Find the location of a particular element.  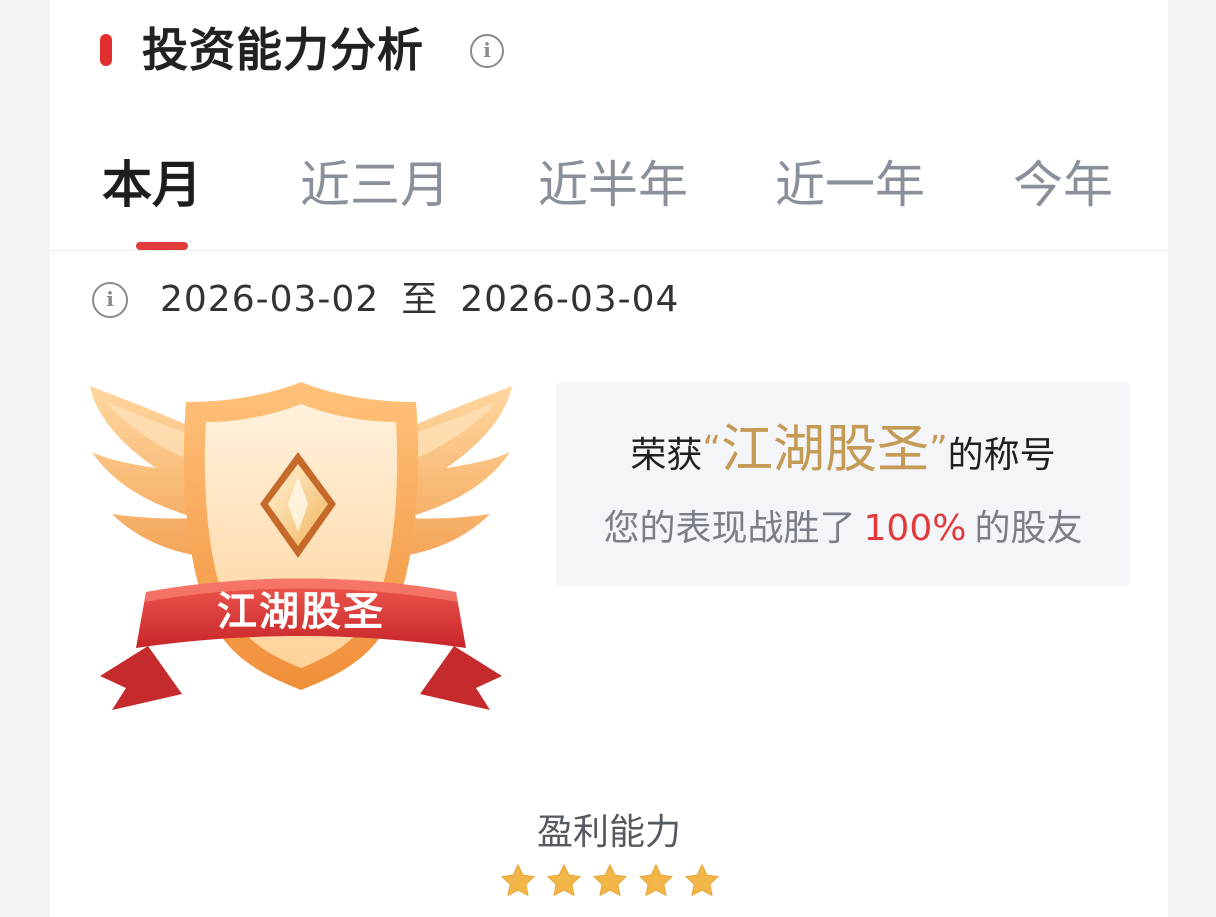

beat-suffix: 的股友 is located at coordinates (1028, 528).